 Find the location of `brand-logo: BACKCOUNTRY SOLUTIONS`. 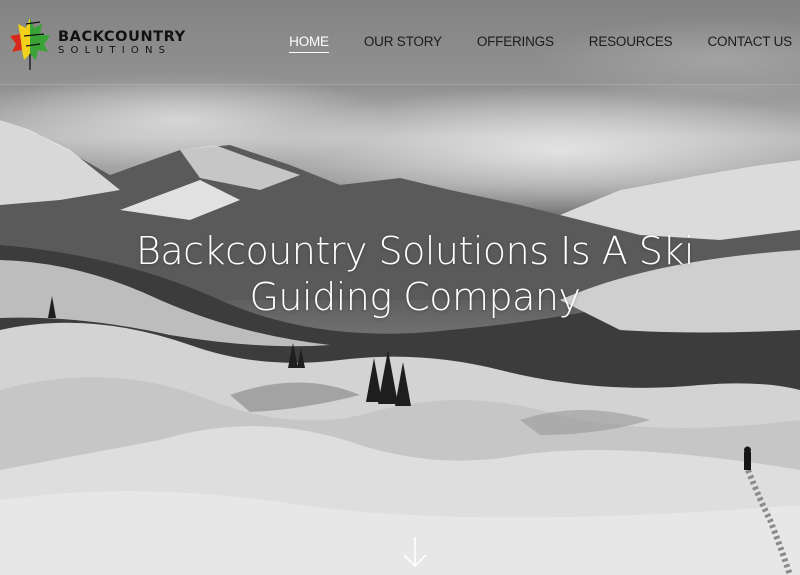

brand-logo: BACKCOUNTRY SOLUTIONS is located at coordinates (95, 43).